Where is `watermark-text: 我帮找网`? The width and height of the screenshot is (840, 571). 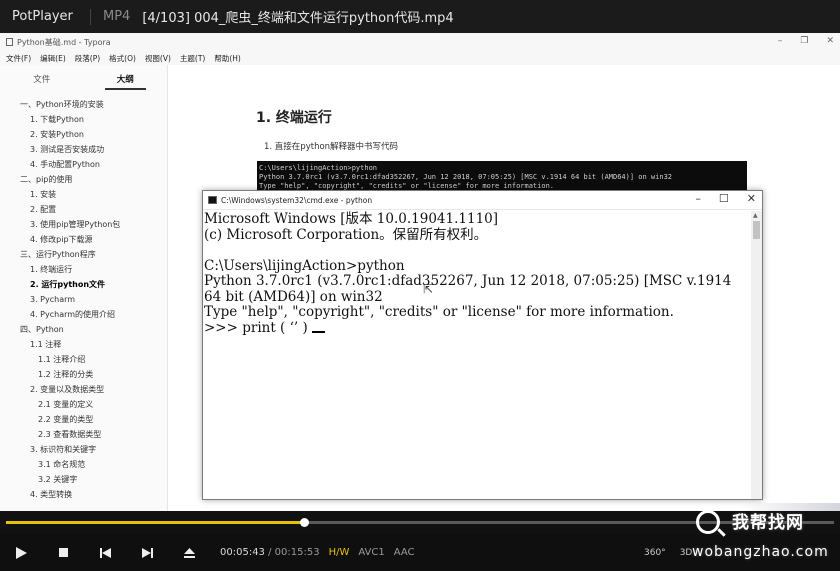
watermark-text: 我帮找网 is located at coordinates (768, 523).